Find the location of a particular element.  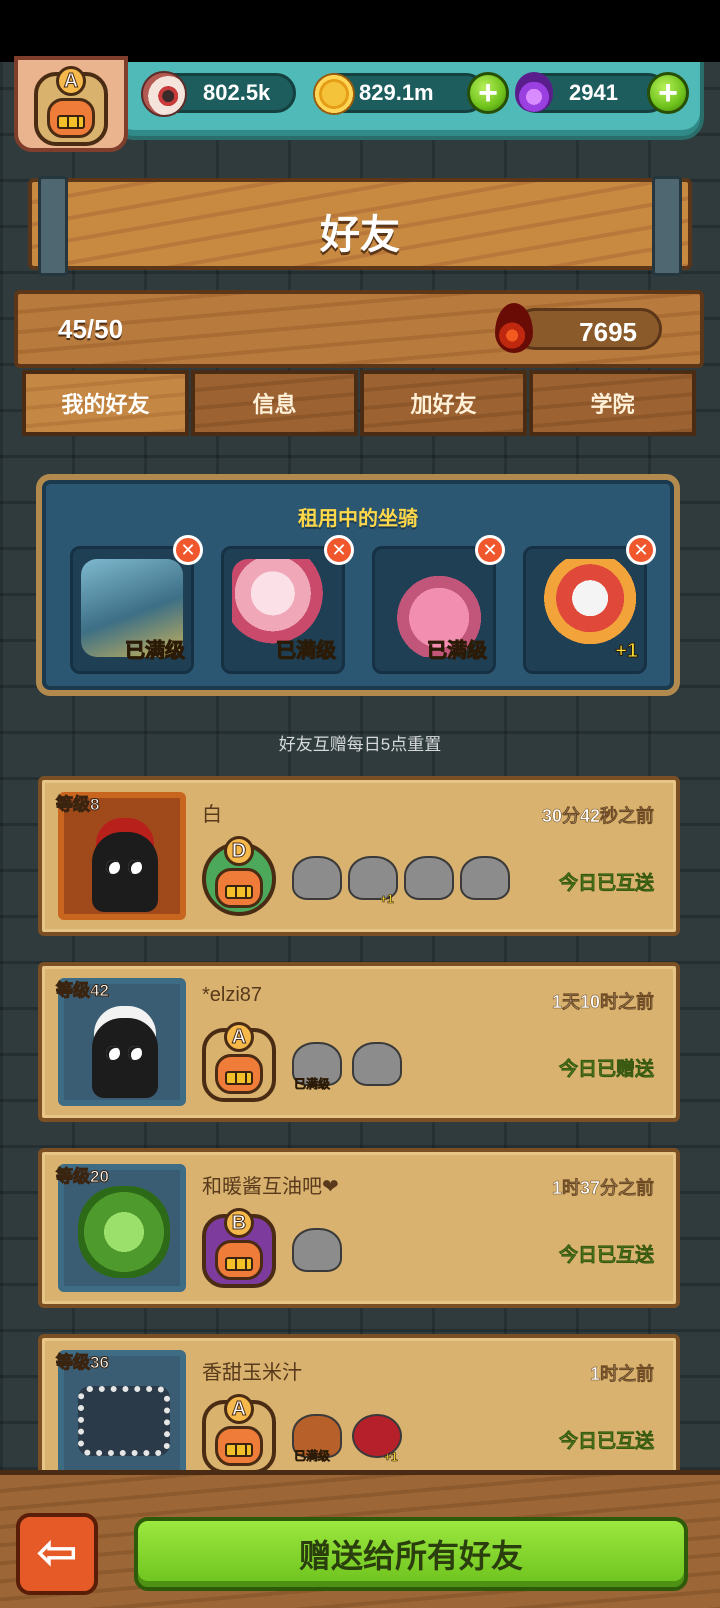

friend-level: 等级42 is located at coordinates (83, 991).